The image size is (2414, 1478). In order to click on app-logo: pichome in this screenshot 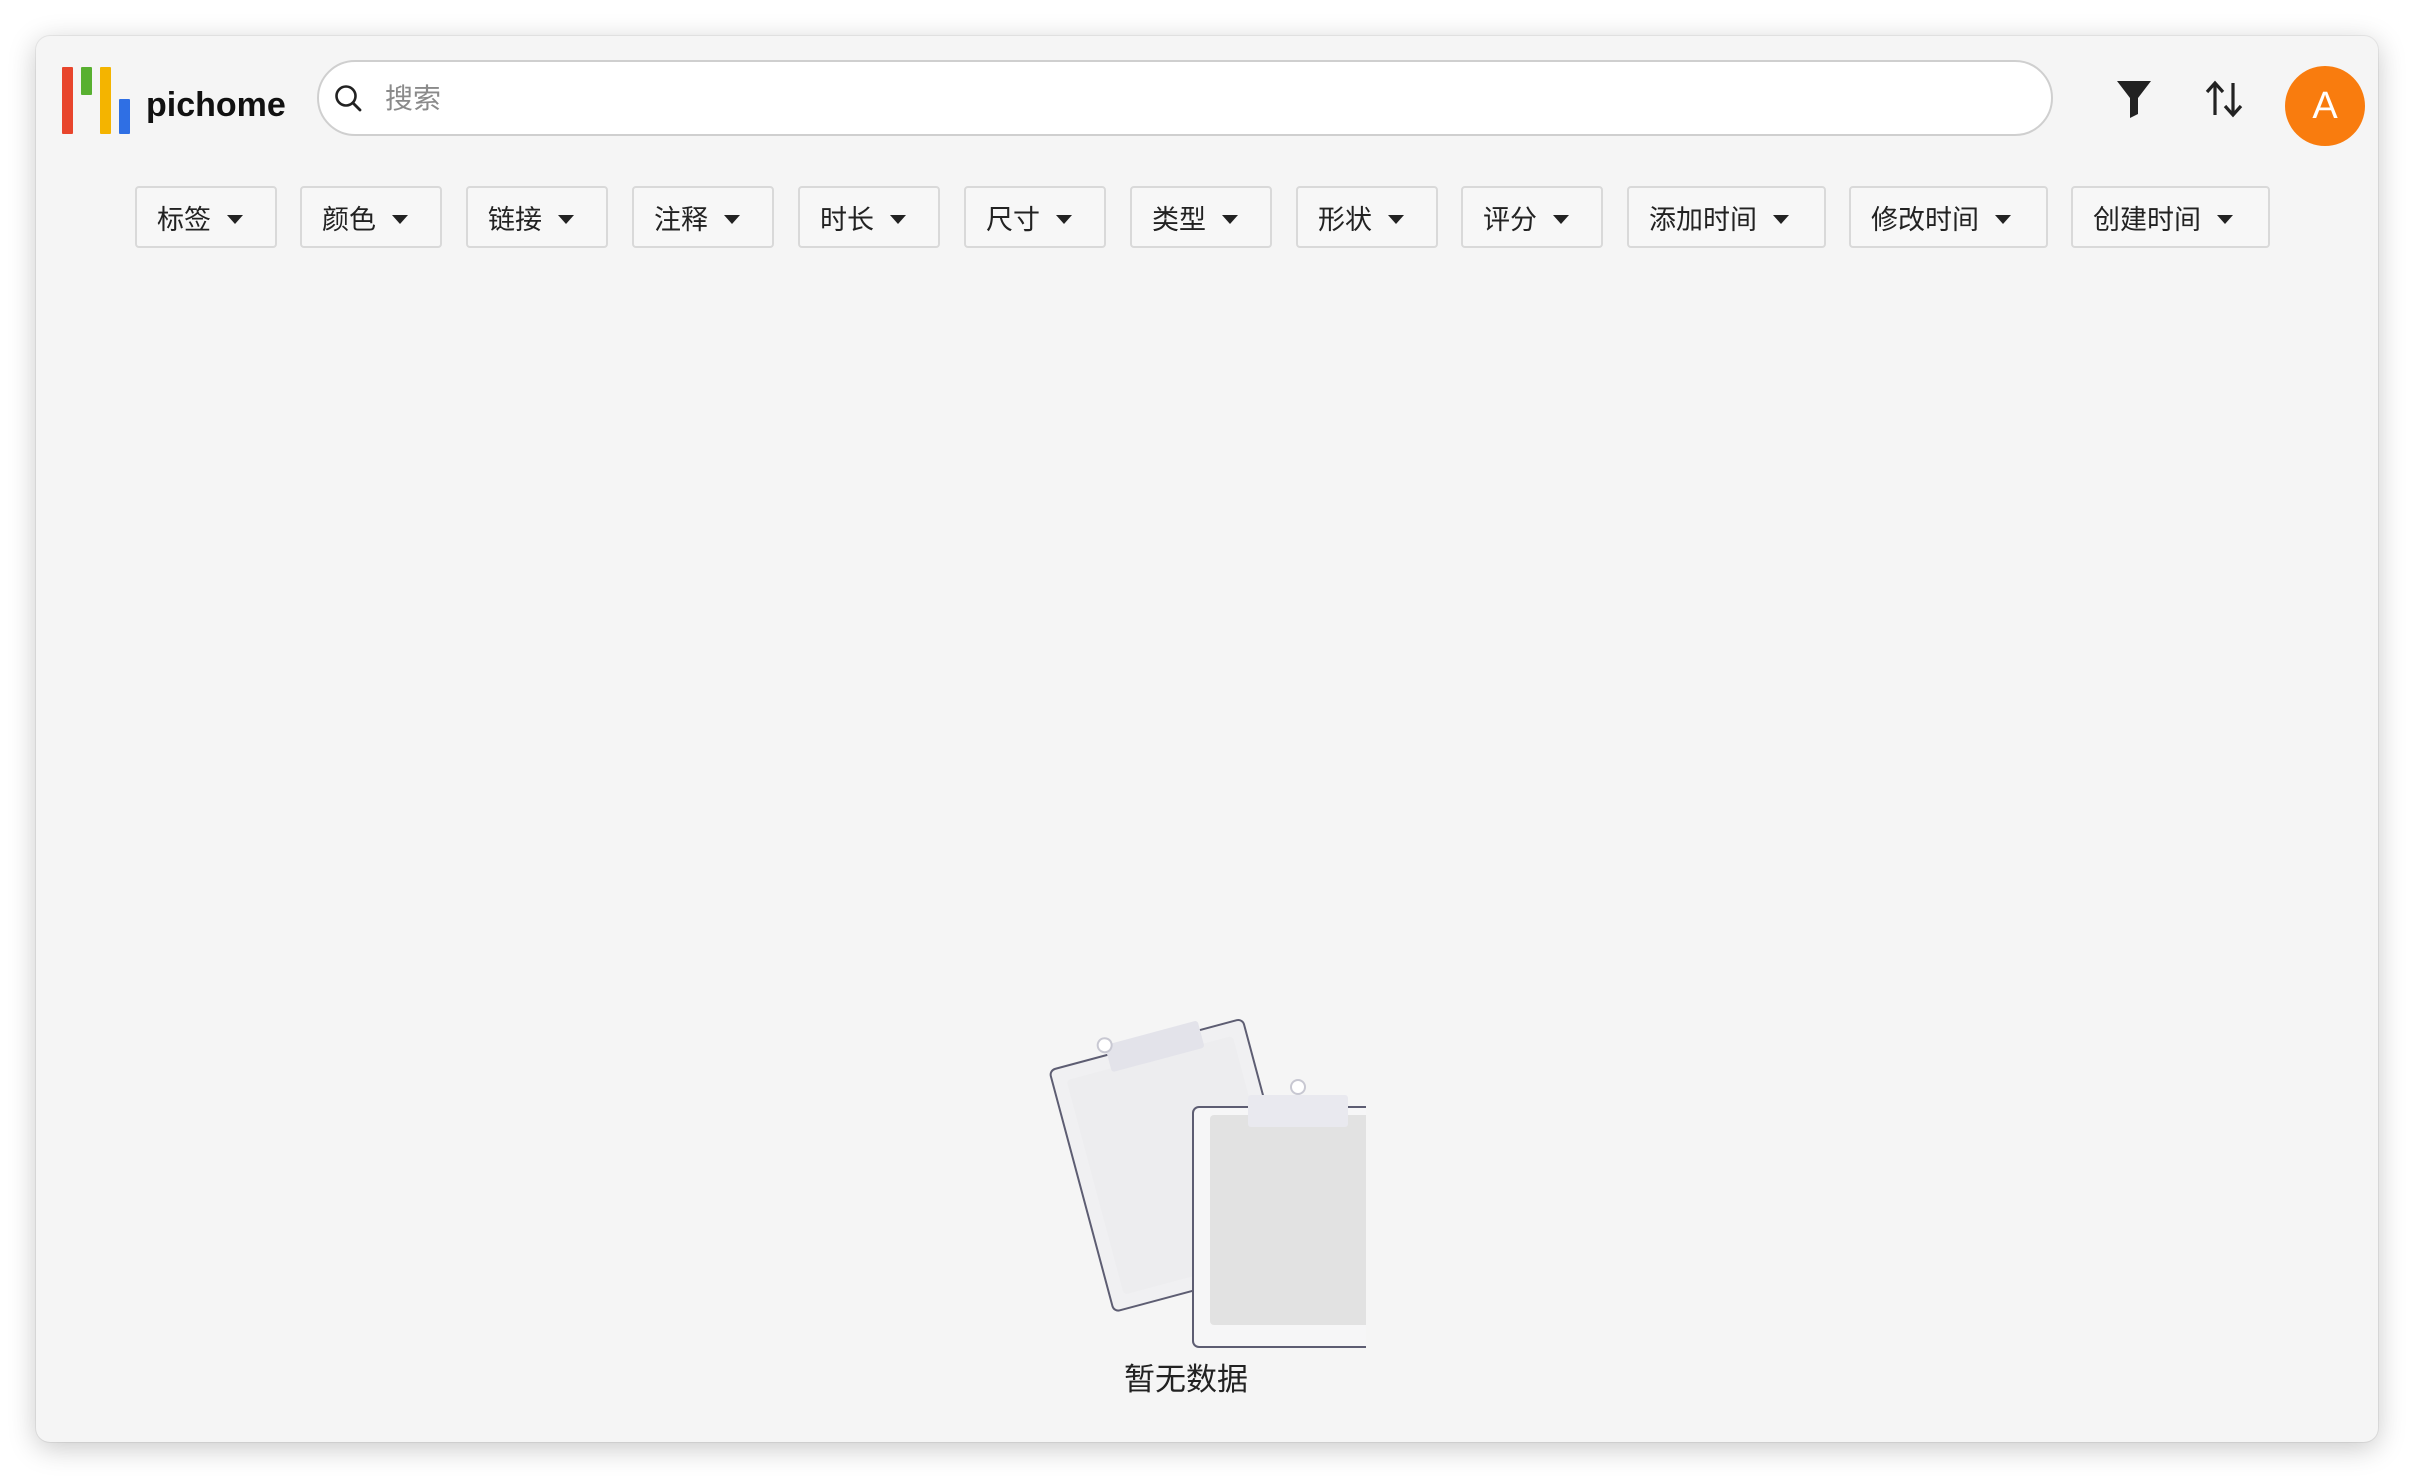, I will do `click(174, 101)`.